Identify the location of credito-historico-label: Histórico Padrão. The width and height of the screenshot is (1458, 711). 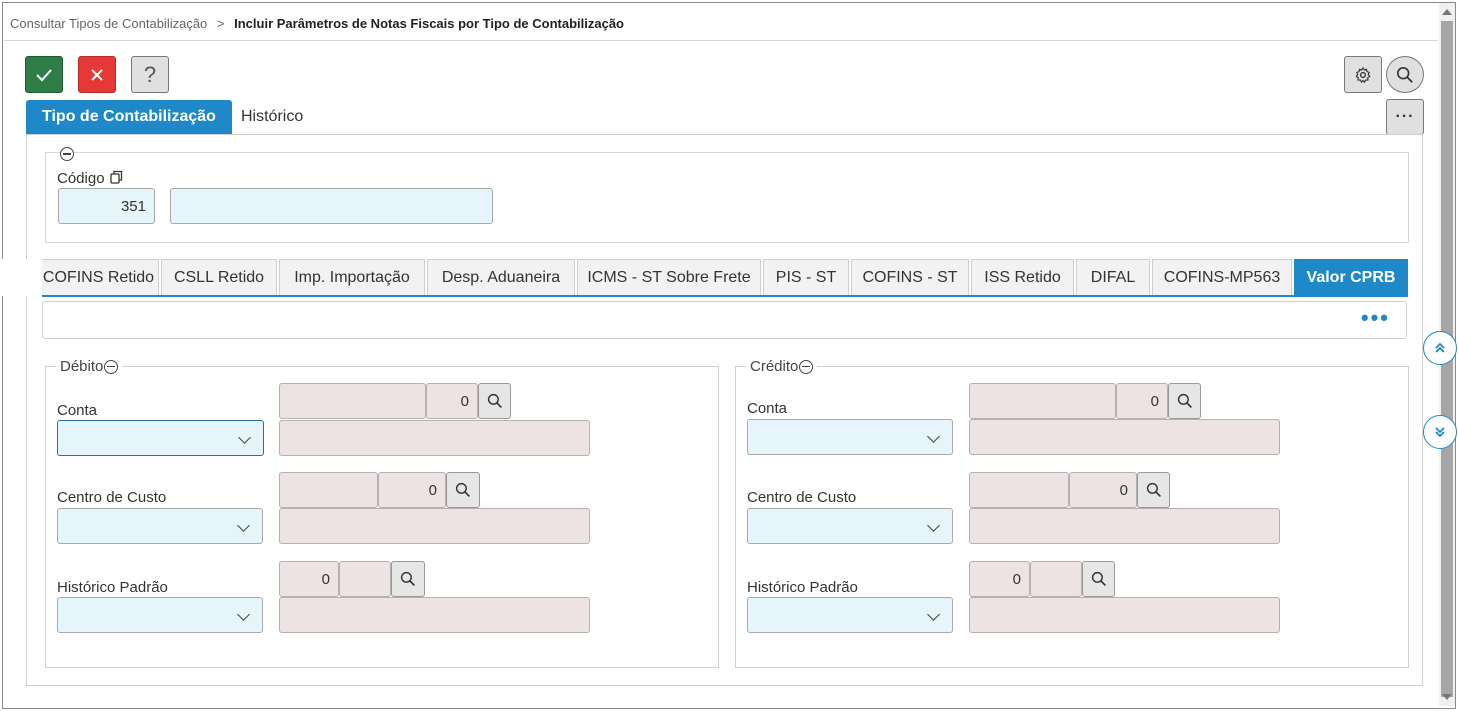
(802, 587).